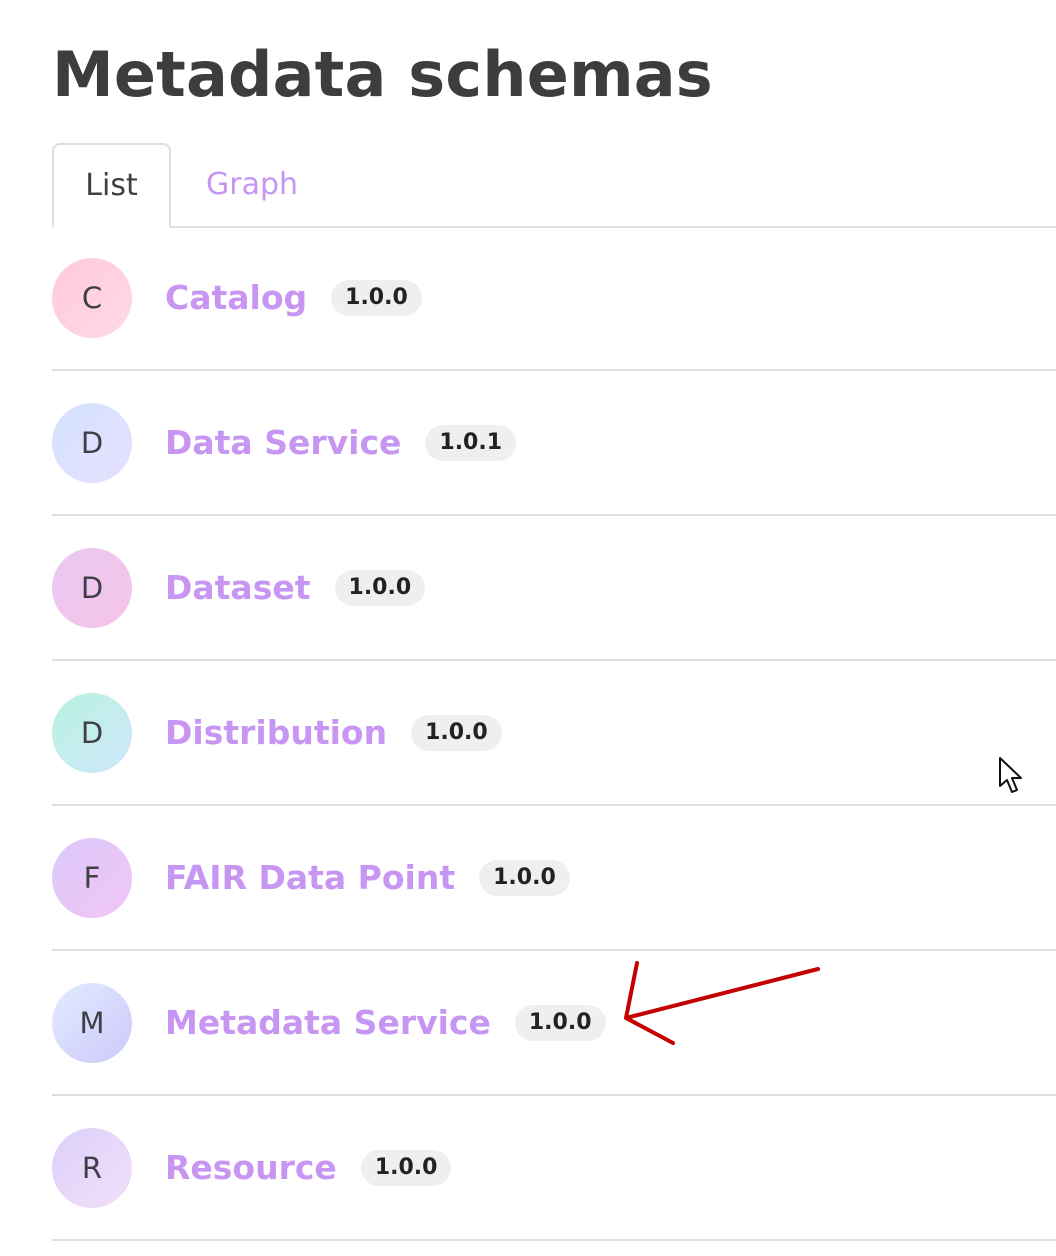 The height and width of the screenshot is (1256, 1056). I want to click on schema-link-catalog: Catalog, so click(236, 297).